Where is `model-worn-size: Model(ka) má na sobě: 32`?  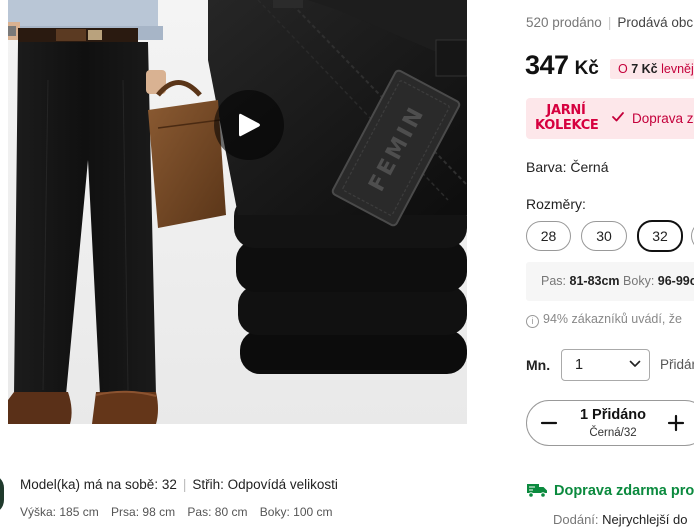
model-worn-size: Model(ka) má na sobě: 32 is located at coordinates (98, 484).